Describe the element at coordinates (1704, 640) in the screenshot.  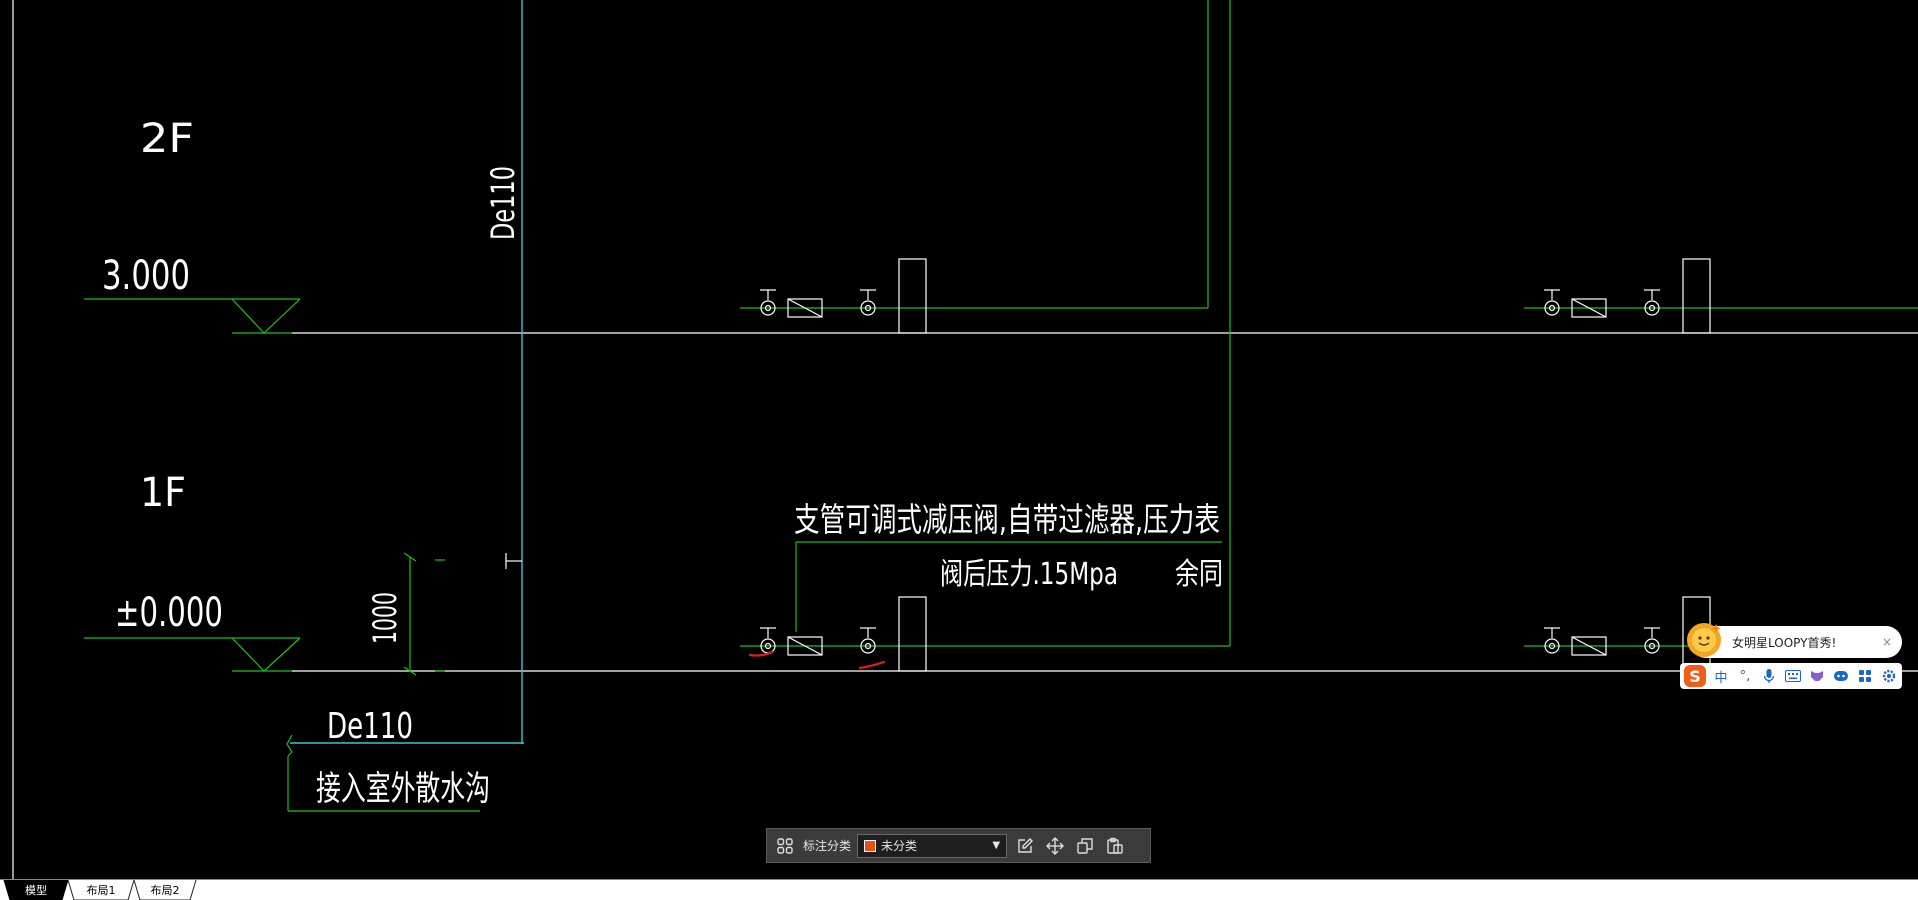
I see `sun-mascot-icon` at that location.